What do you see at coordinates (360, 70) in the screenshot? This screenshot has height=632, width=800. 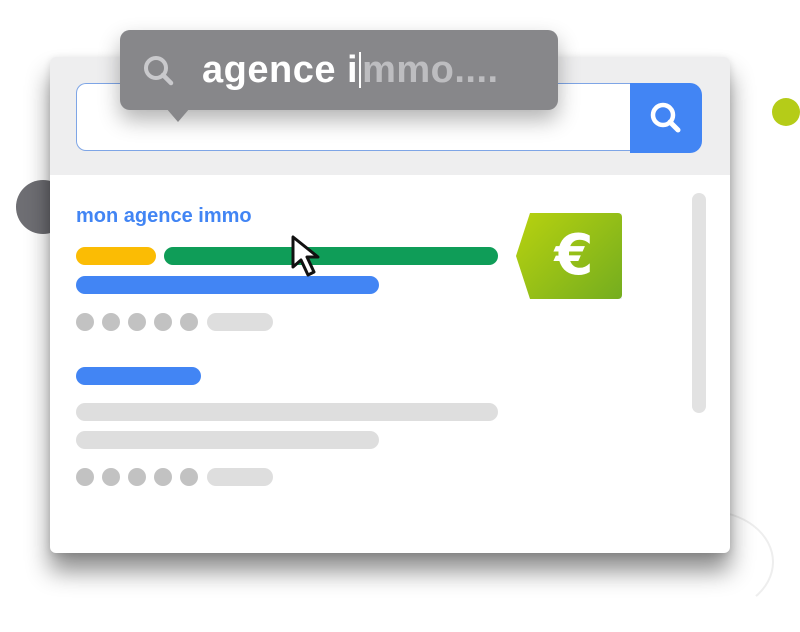 I see `text-caret` at bounding box center [360, 70].